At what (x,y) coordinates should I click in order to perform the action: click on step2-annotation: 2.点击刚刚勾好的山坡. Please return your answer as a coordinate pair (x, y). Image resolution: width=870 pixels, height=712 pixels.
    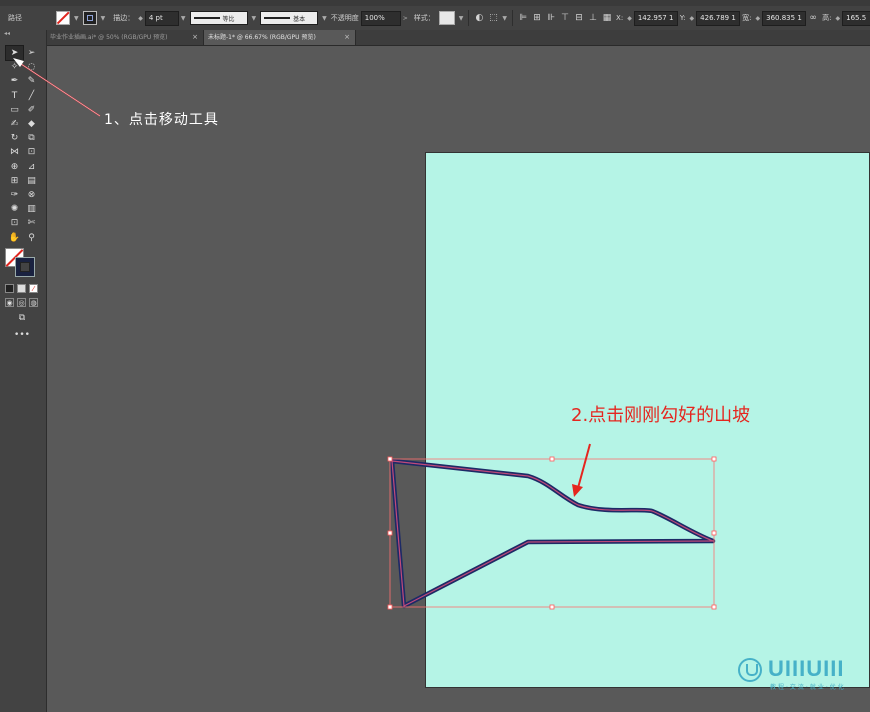
    Looking at the image, I should click on (661, 415).